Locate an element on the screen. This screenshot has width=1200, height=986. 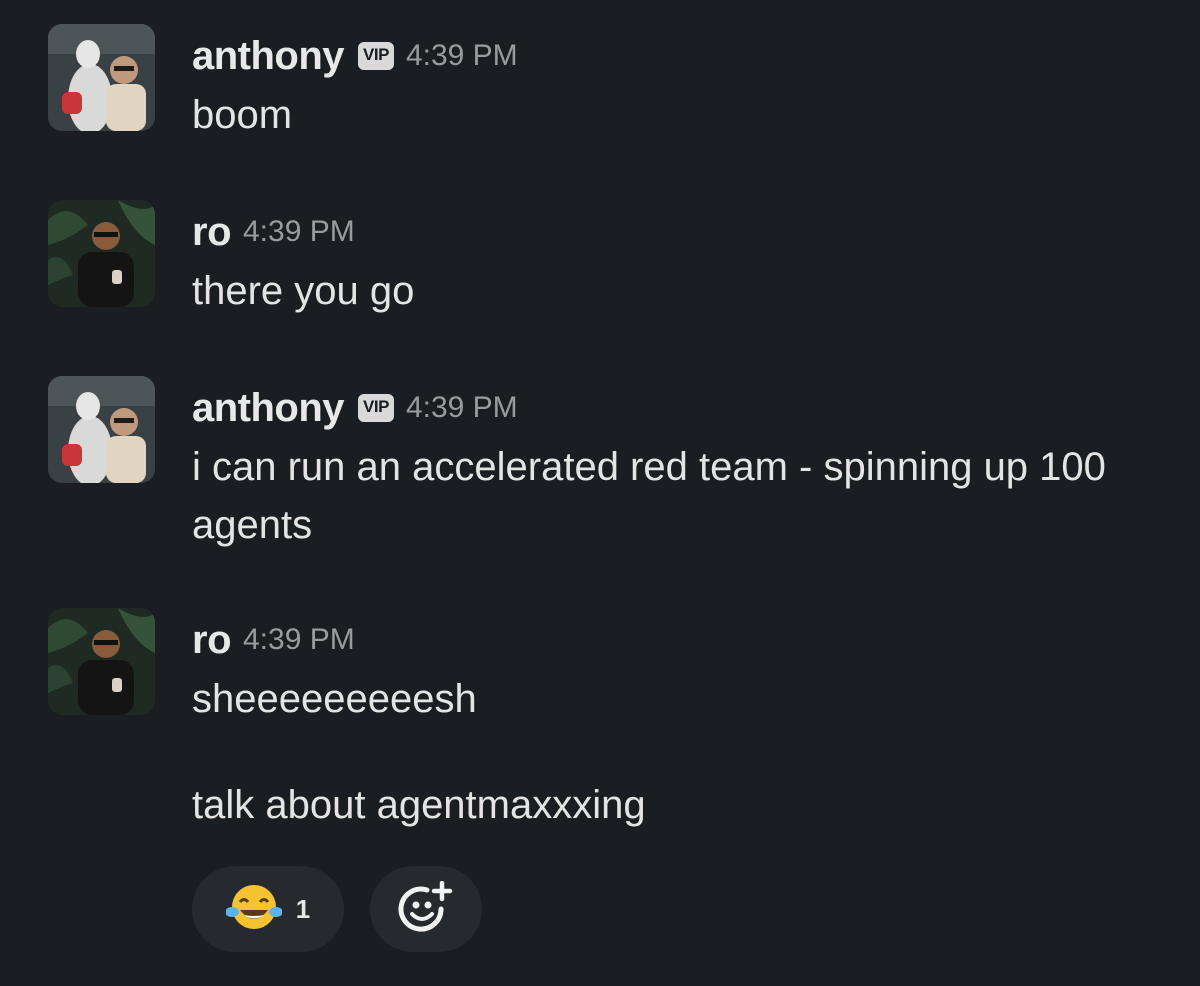
message-text: boom is located at coordinates (242, 115).